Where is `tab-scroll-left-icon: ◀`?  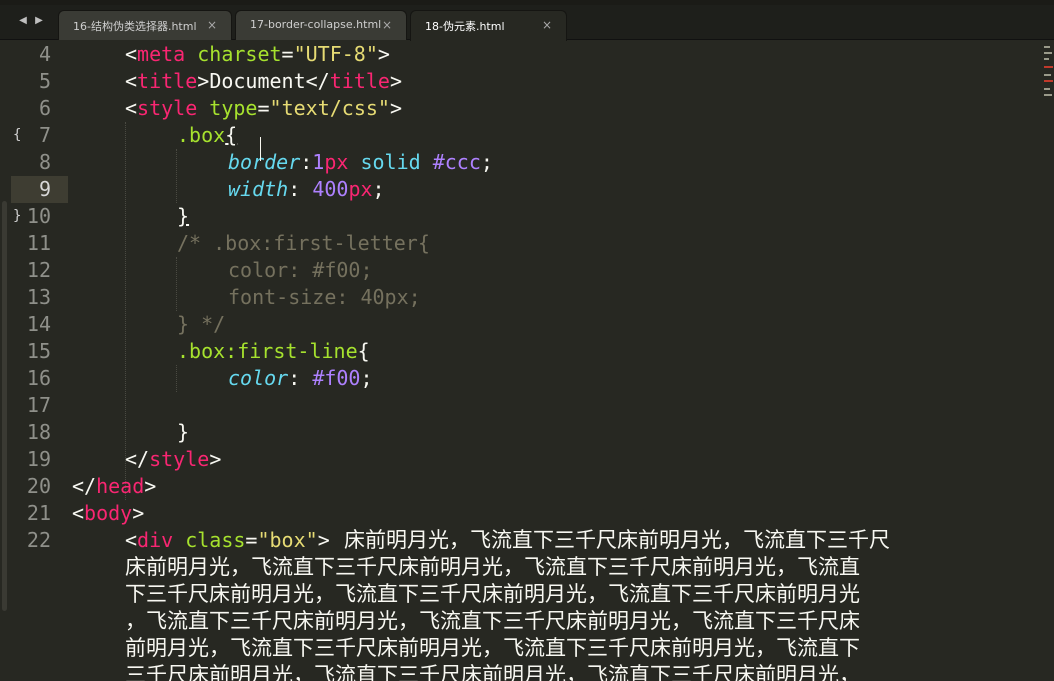 tab-scroll-left-icon: ◀ is located at coordinates (23, 21).